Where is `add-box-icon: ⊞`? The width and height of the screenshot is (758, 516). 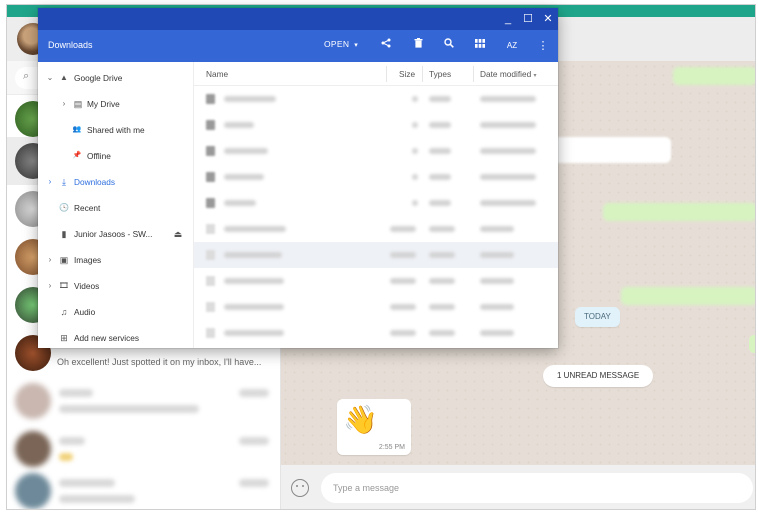
add-box-icon: ⊞ is located at coordinates (64, 338).